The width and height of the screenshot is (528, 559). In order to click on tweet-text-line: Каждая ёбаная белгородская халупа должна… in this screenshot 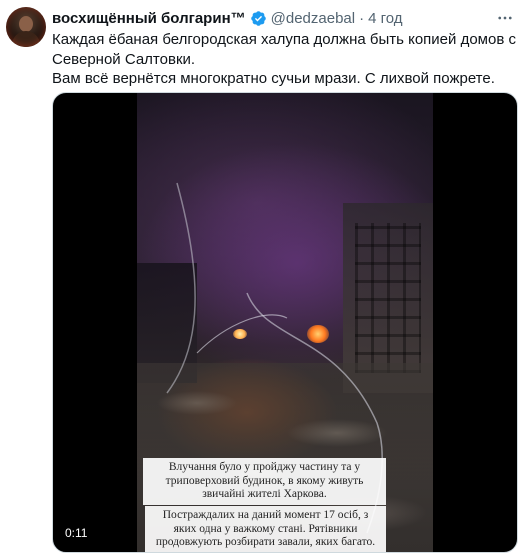, I will do `click(284, 49)`.